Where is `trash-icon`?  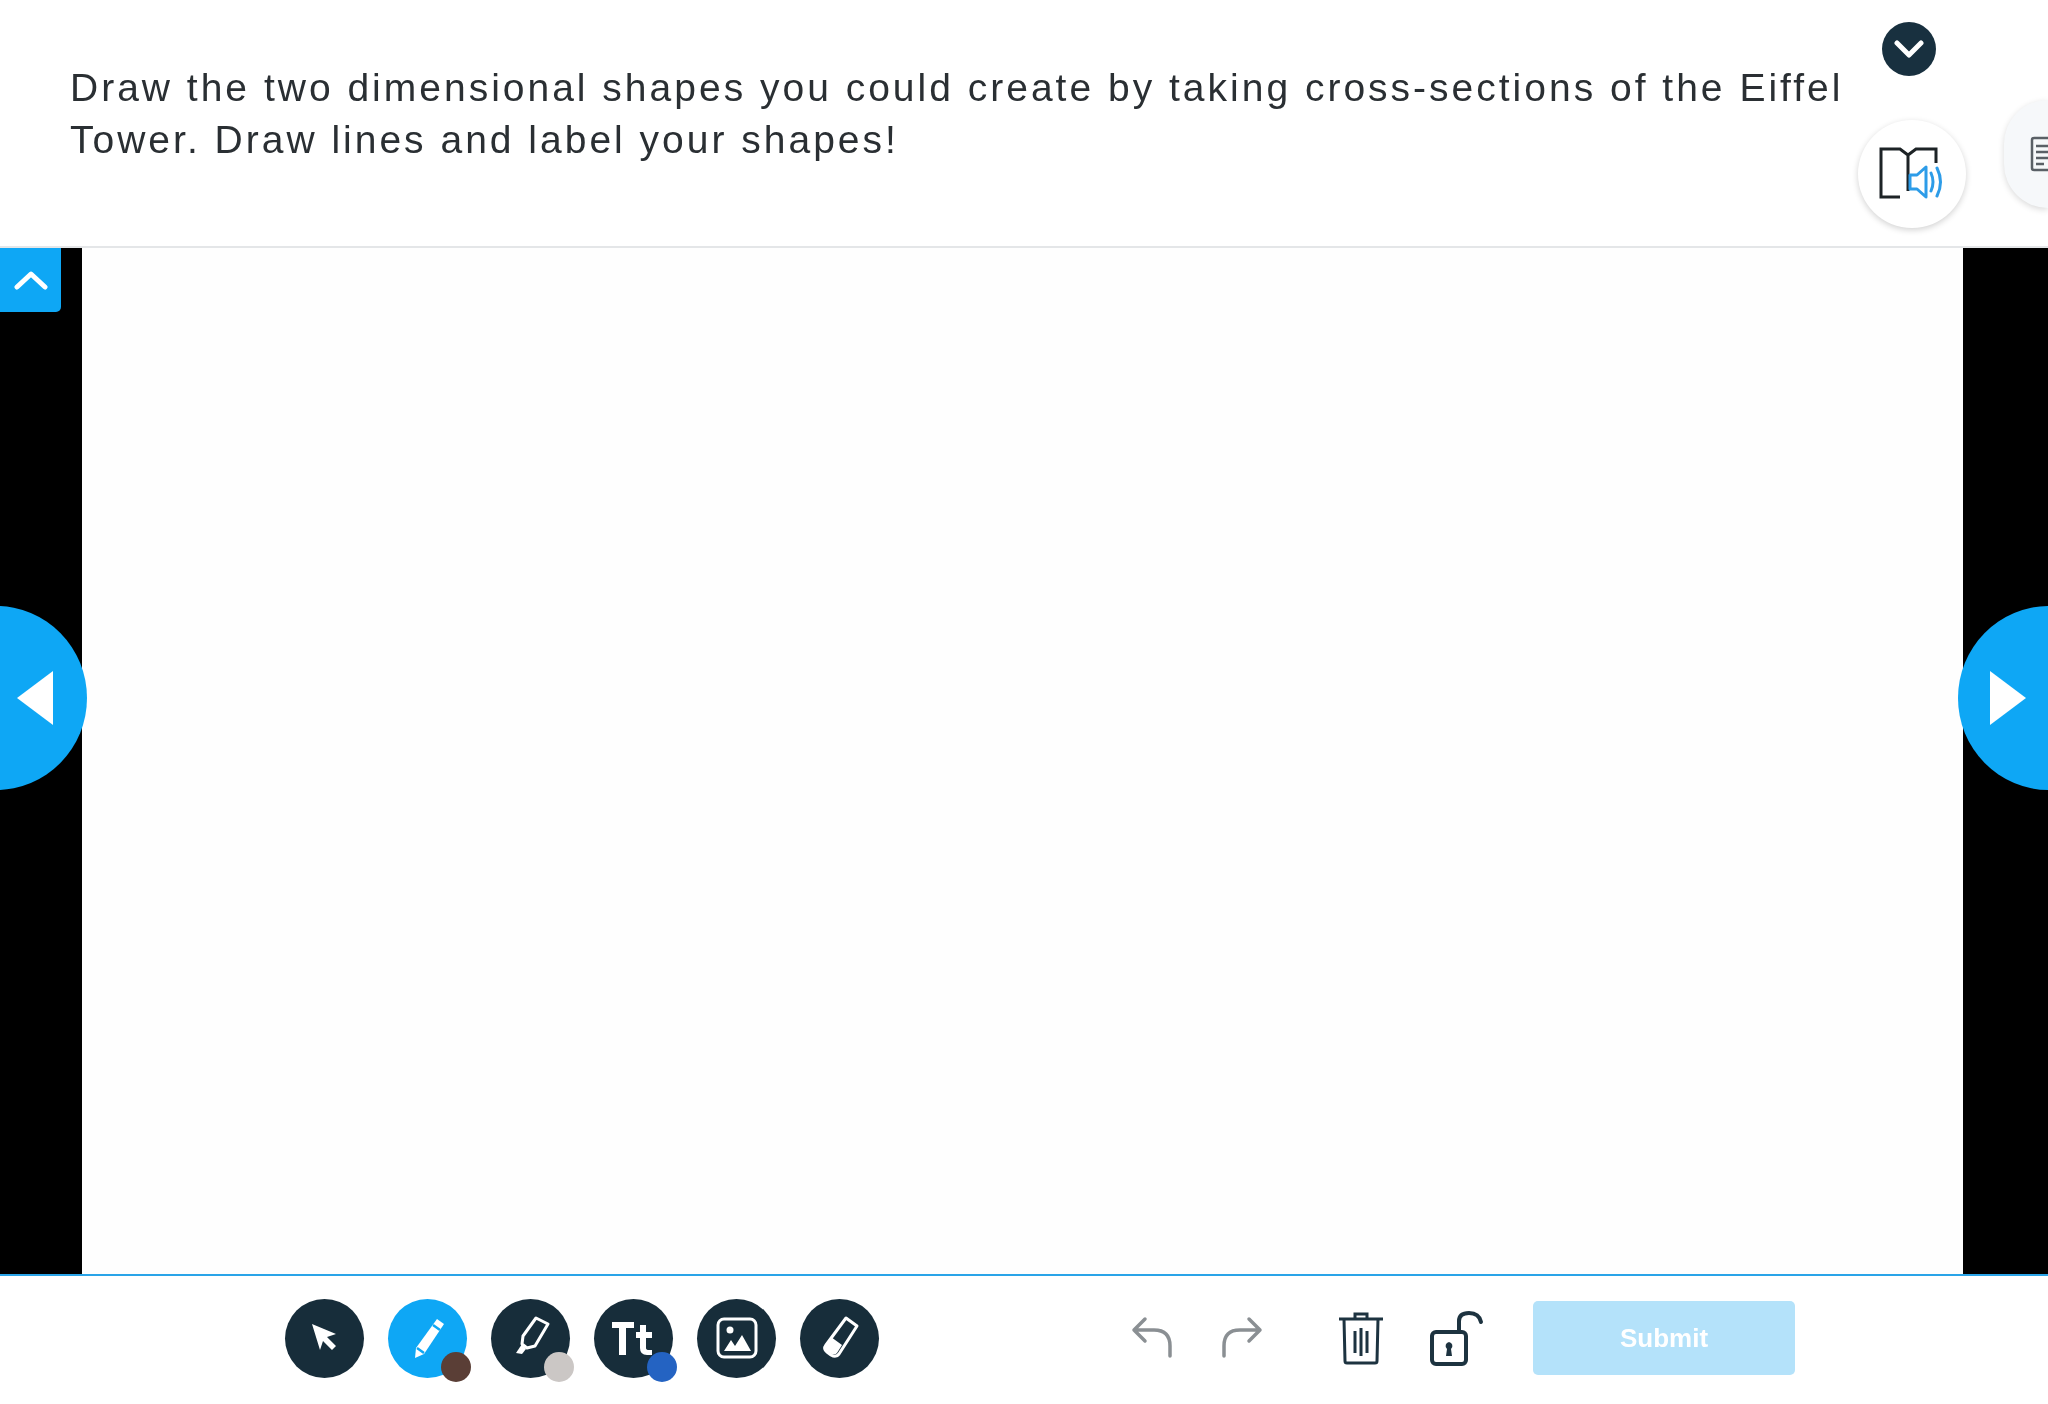 trash-icon is located at coordinates (1361, 1338).